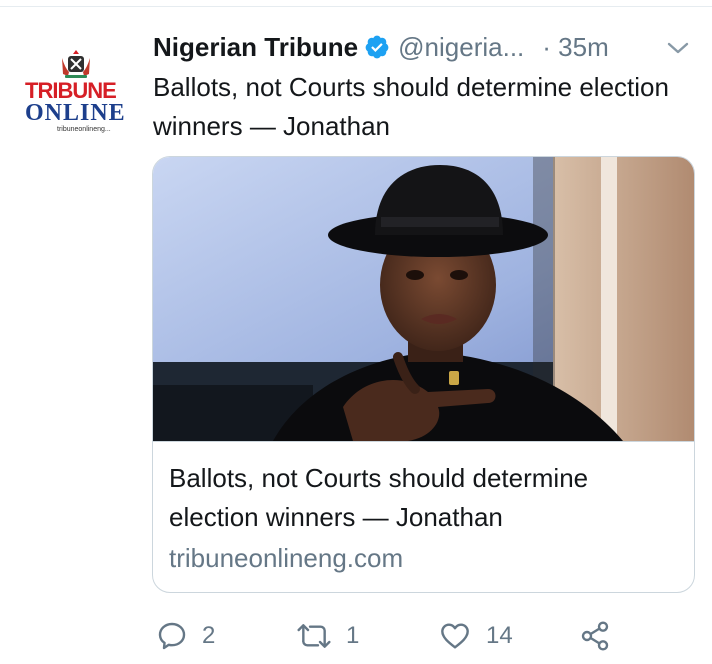 The height and width of the screenshot is (664, 712). I want to click on reply-button: 2, so click(185, 636).